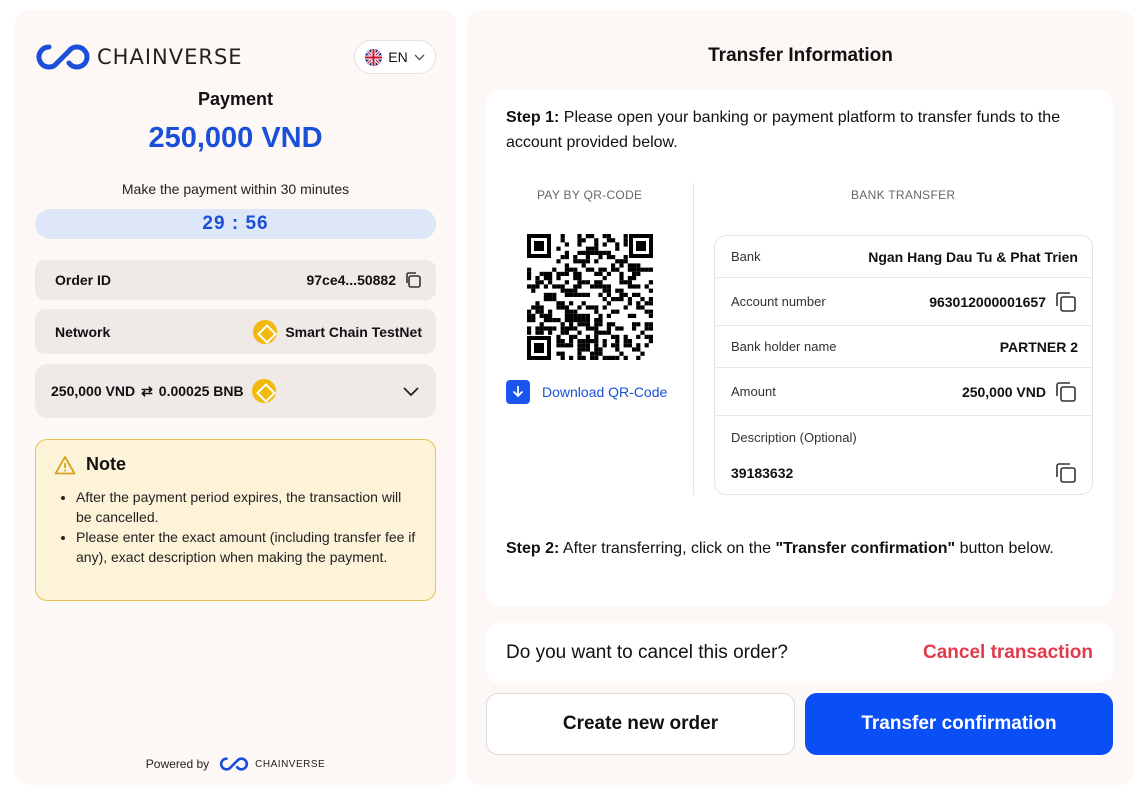  Describe the element at coordinates (106, 464) in the screenshot. I see `note-title: Note` at that location.